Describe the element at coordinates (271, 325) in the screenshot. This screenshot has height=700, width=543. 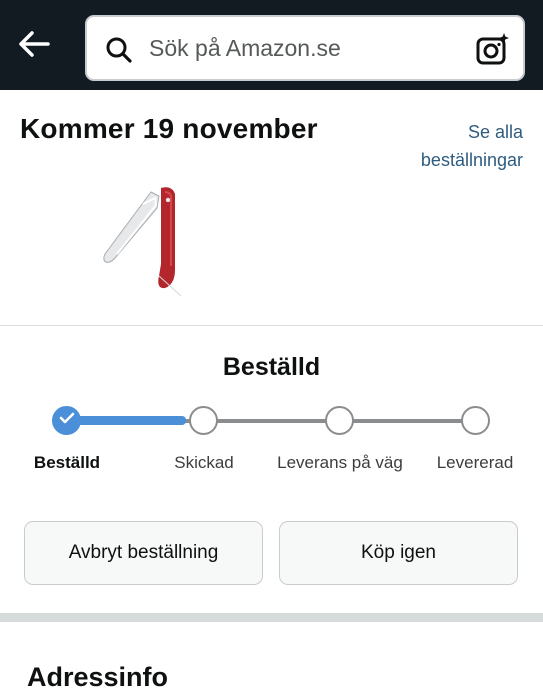
I see `divider` at that location.